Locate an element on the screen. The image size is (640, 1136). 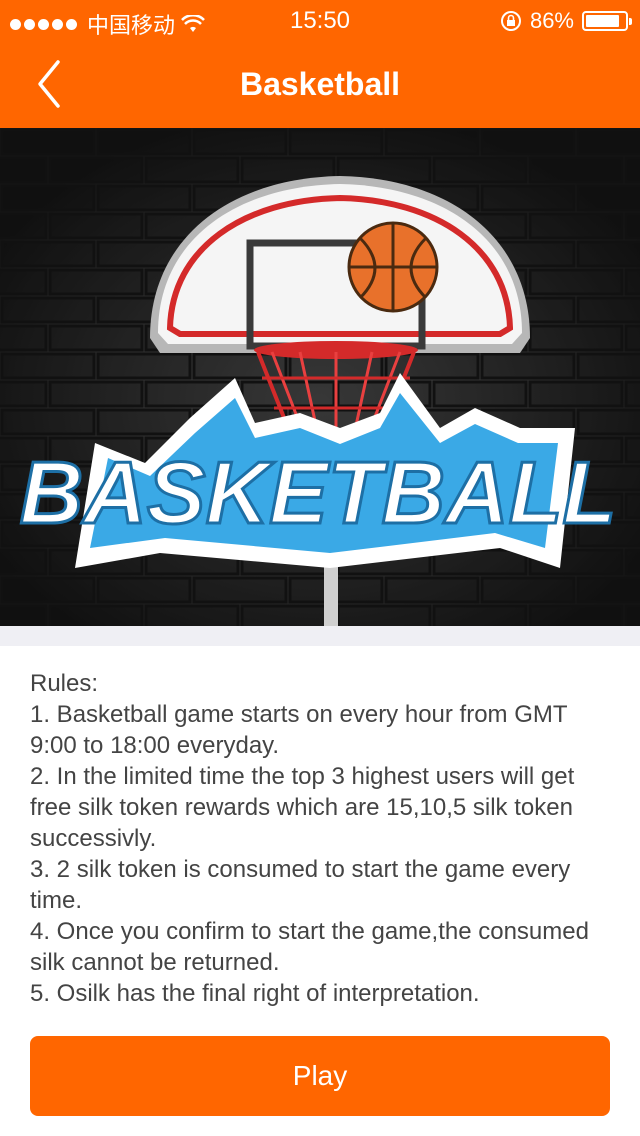
status-bar: 中国移动 15:50 86% is located at coordinates (320, 20).